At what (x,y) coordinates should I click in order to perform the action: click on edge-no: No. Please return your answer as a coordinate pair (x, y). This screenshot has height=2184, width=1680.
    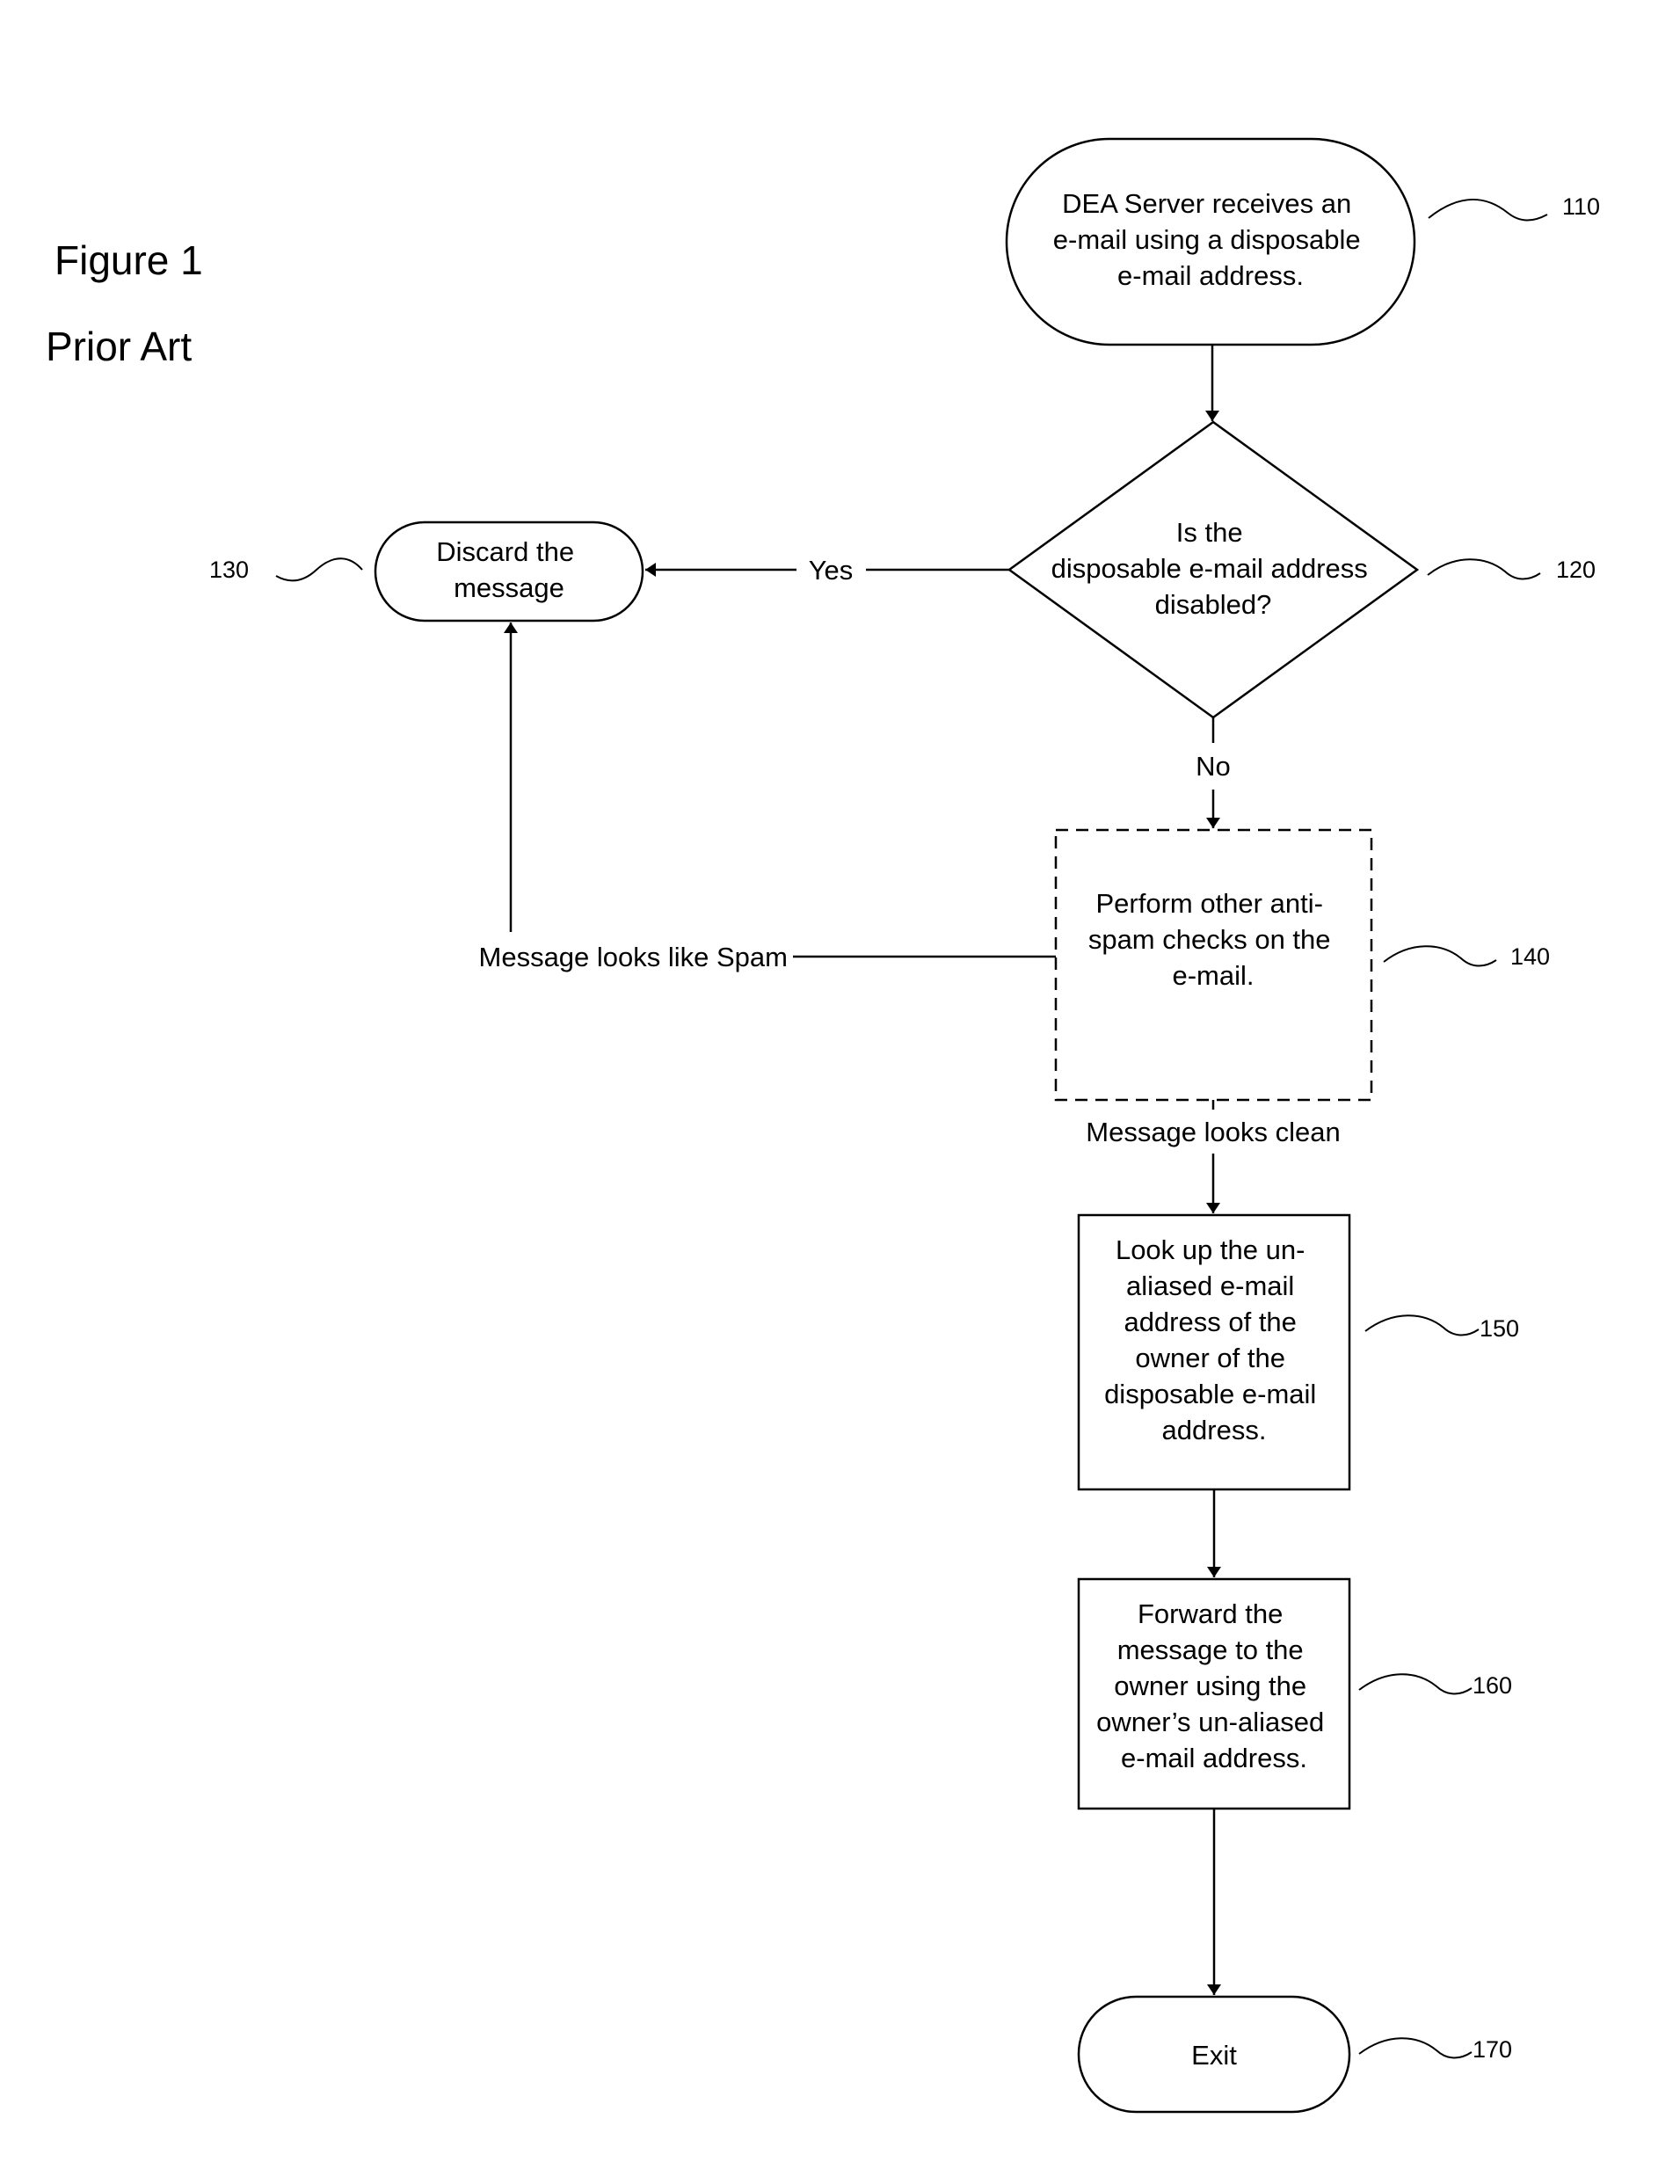
    Looking at the image, I should click on (1213, 772).